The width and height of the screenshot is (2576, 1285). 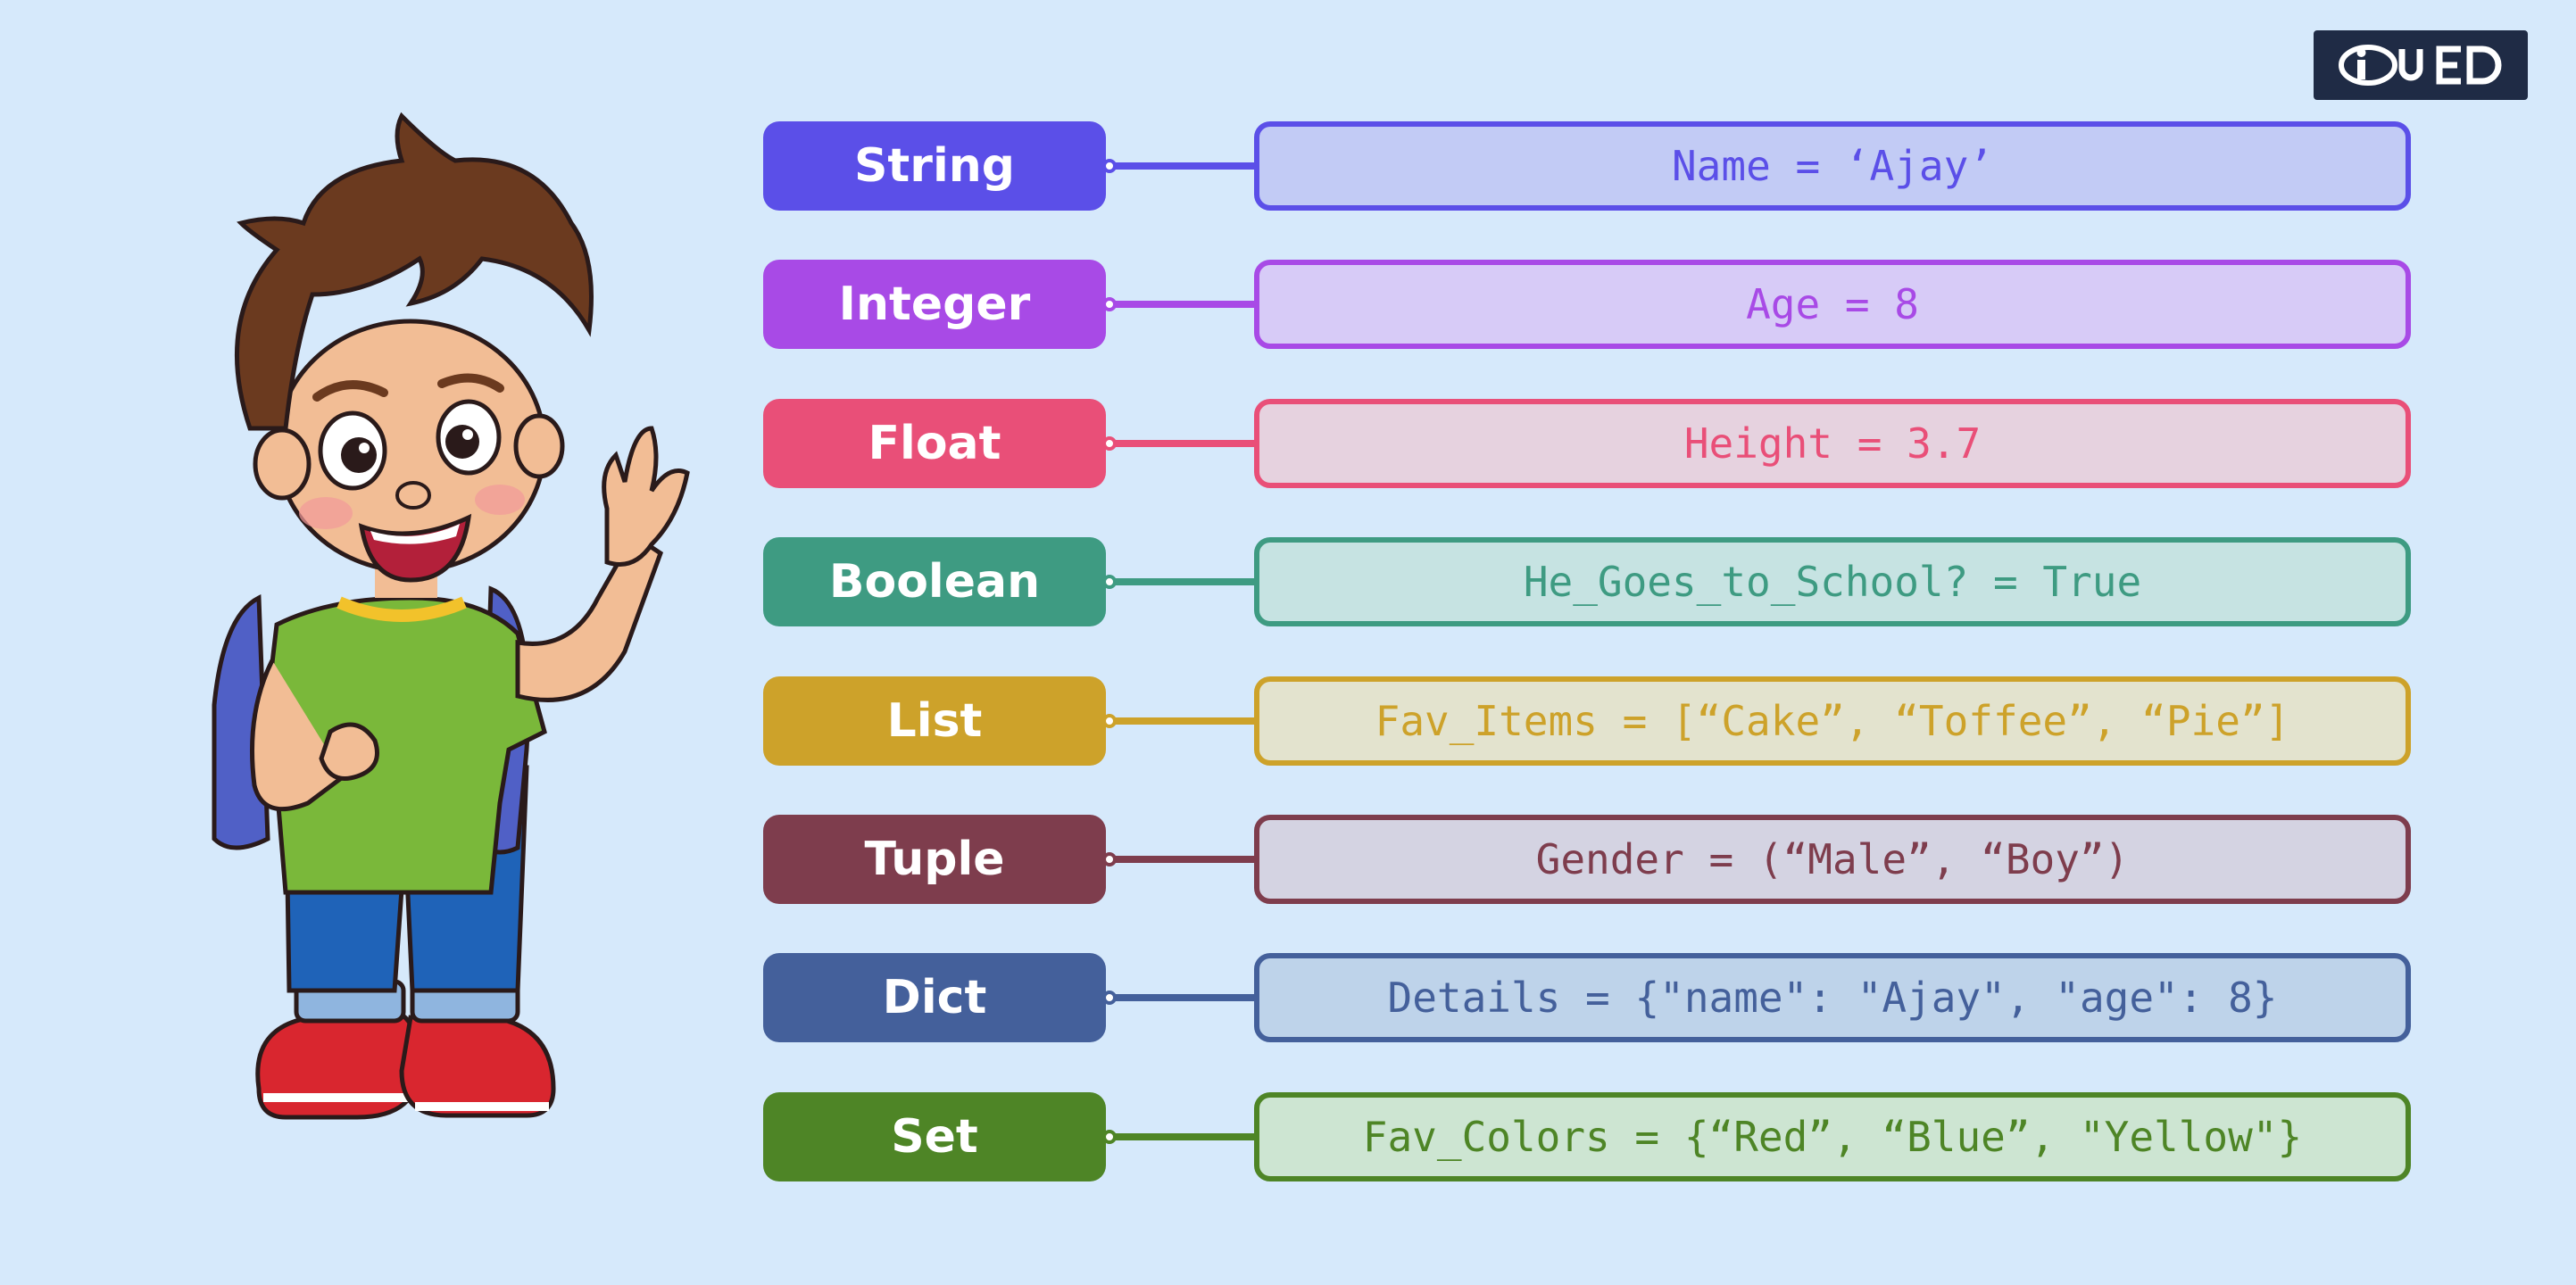 I want to click on example-value-box: Fav_Colors = {“Red”, “Blue”, "Yellow"}, so click(x=1833, y=1137).